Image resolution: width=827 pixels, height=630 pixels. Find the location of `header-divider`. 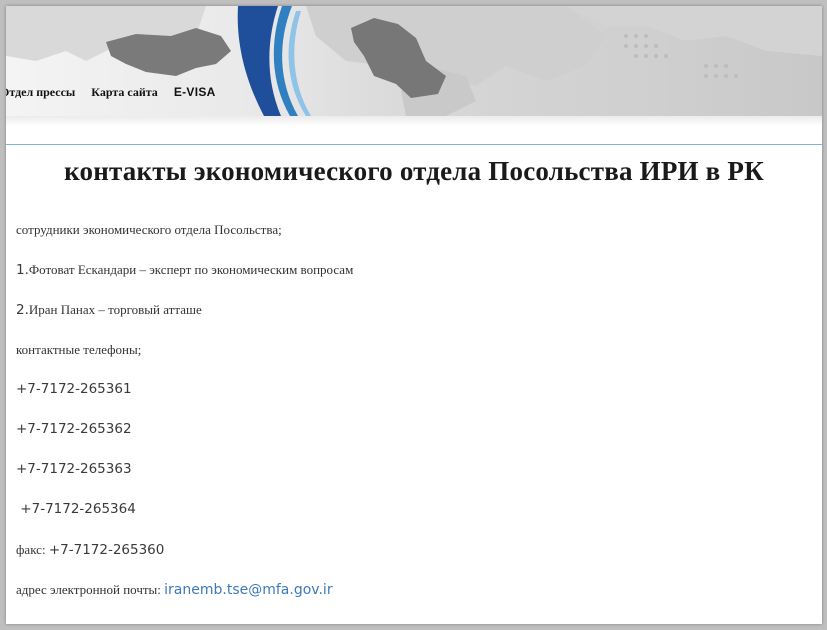

header-divider is located at coordinates (414, 144).